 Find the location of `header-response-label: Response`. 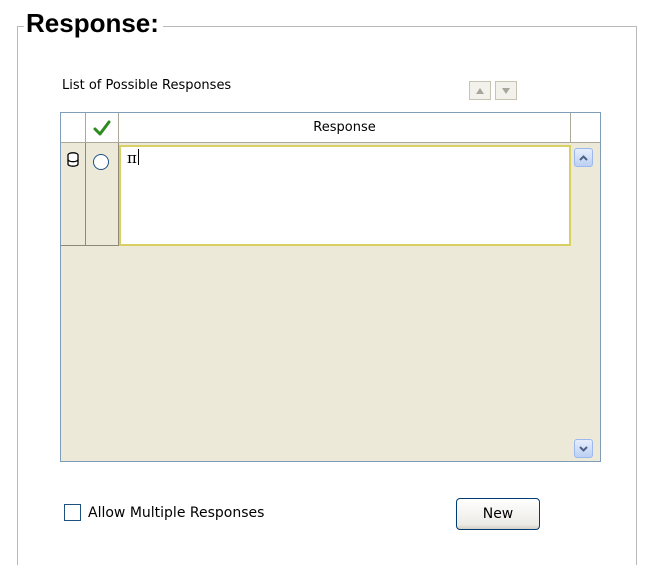

header-response-label: Response is located at coordinates (344, 127).